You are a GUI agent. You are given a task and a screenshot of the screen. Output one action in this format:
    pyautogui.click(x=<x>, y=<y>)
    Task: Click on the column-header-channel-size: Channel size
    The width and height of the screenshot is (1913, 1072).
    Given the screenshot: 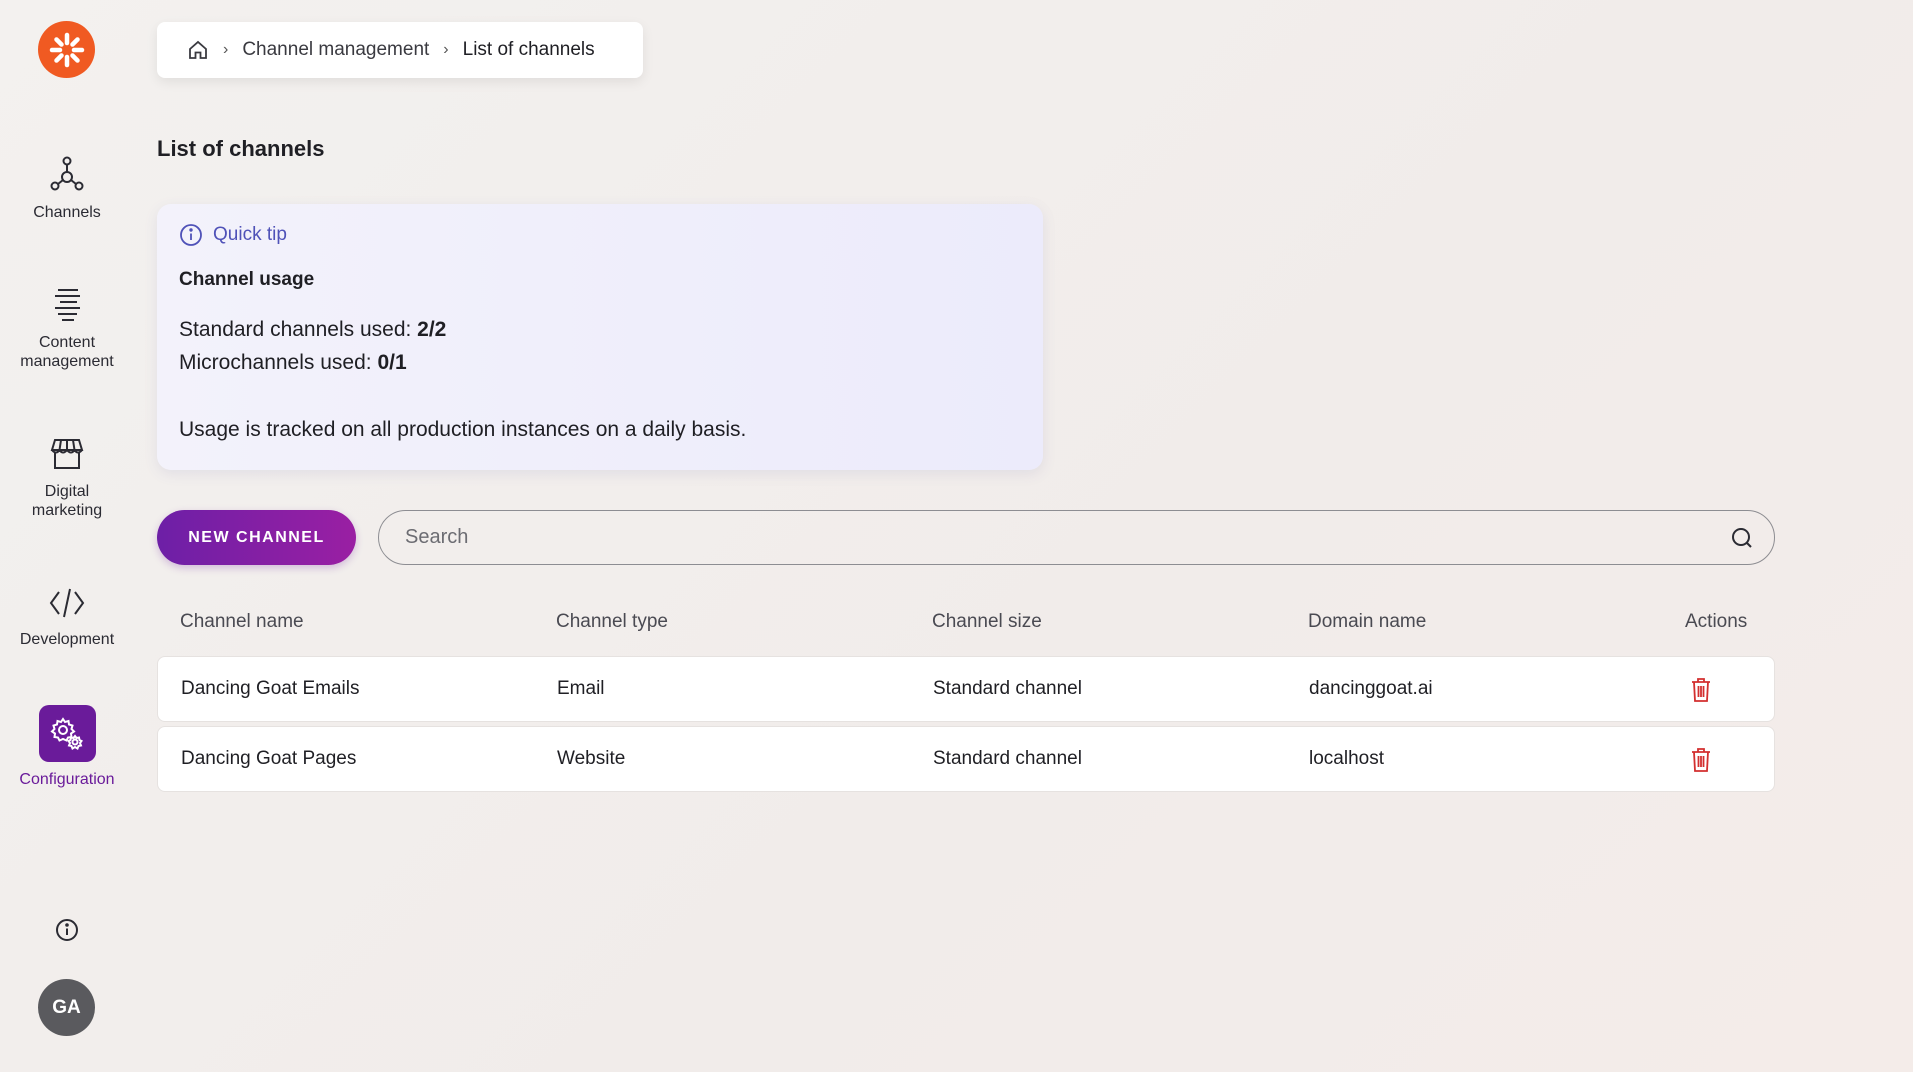 What is the action you would take?
    pyautogui.click(x=987, y=622)
    